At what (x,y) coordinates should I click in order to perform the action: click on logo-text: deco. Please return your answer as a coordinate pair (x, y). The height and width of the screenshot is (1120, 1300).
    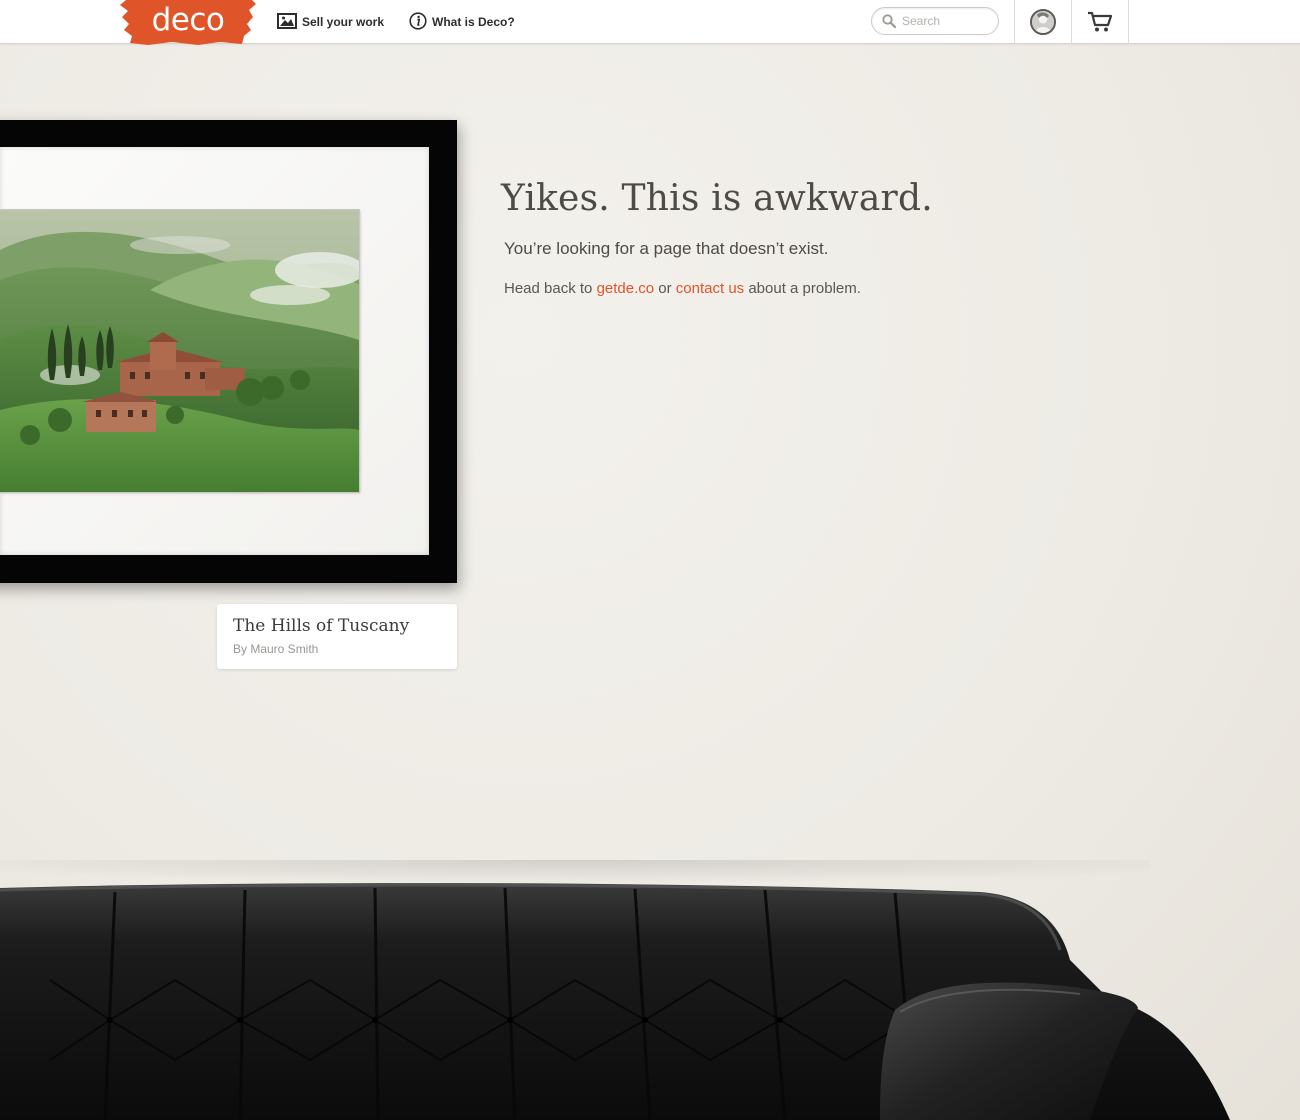
    Looking at the image, I should click on (188, 20).